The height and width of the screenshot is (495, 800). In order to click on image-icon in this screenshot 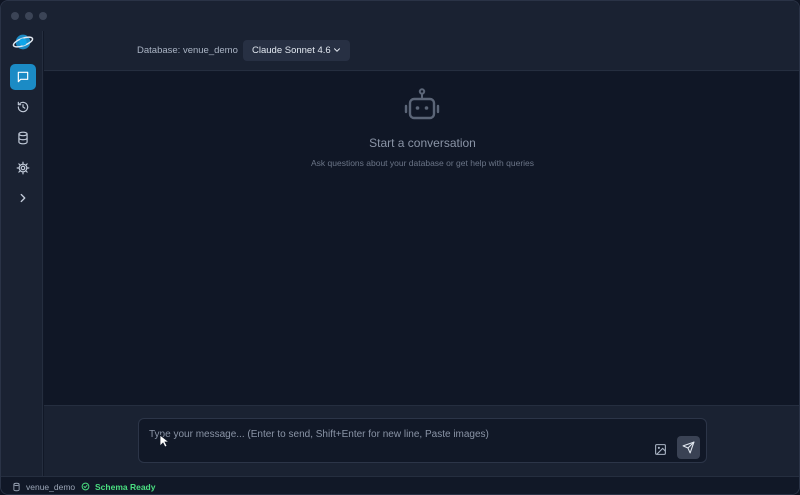, I will do `click(660, 449)`.